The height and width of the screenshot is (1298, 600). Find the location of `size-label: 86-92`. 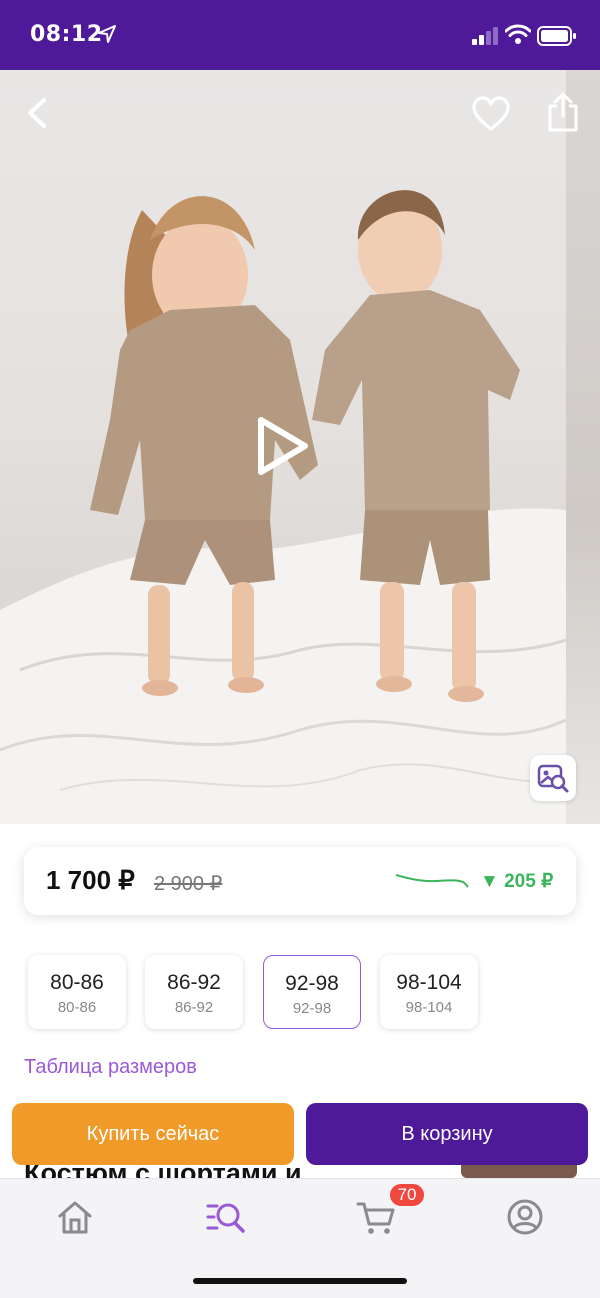

size-label: 86-92 is located at coordinates (194, 982).